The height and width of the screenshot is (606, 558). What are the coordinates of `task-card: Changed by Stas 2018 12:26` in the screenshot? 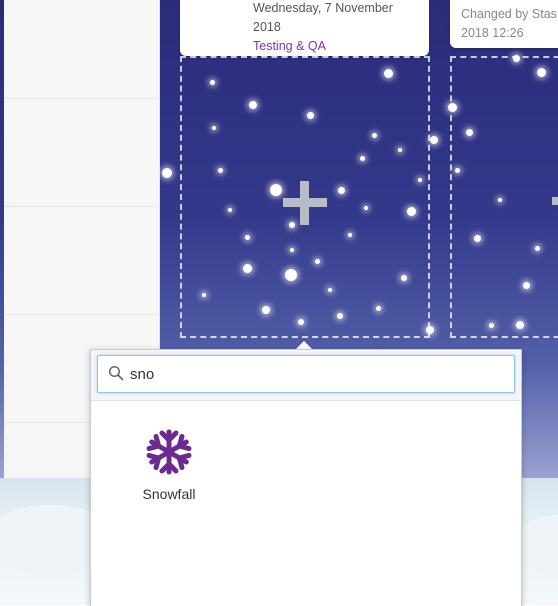 It's located at (504, 24).